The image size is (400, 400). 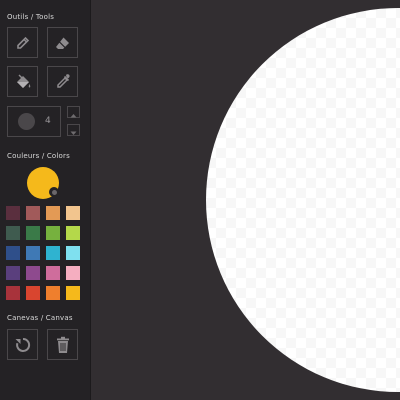 I want to click on fill-tool-button, so click(x=22, y=81).